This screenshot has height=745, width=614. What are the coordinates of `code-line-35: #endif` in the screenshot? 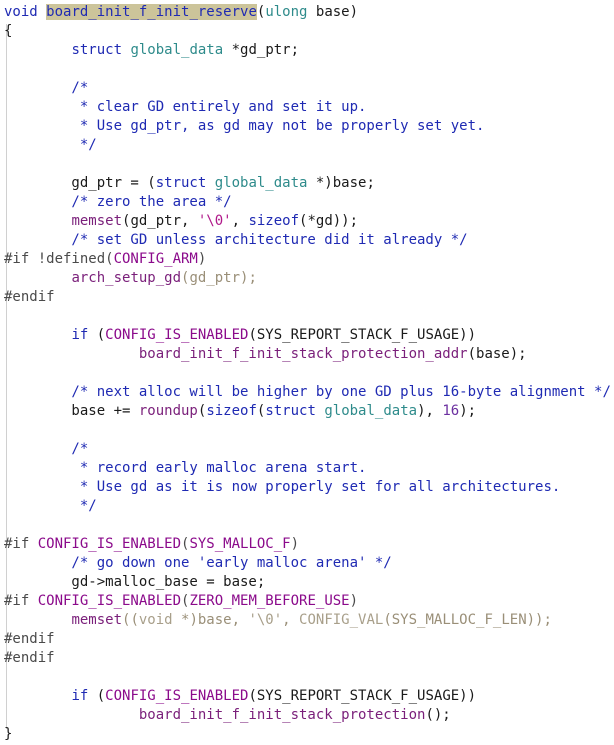 It's located at (29, 658).